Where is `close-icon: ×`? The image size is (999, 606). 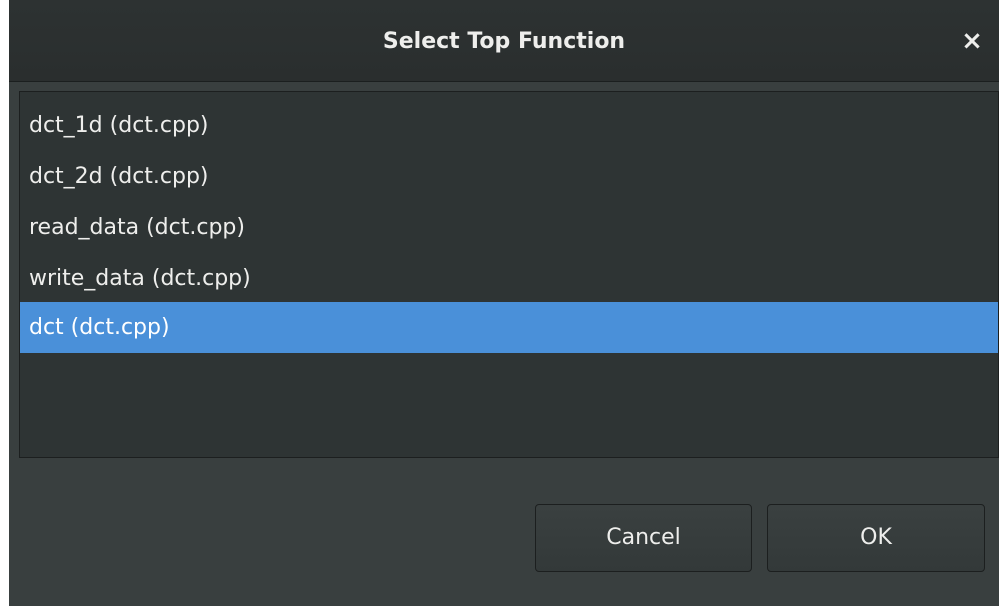 close-icon: × is located at coordinates (972, 41).